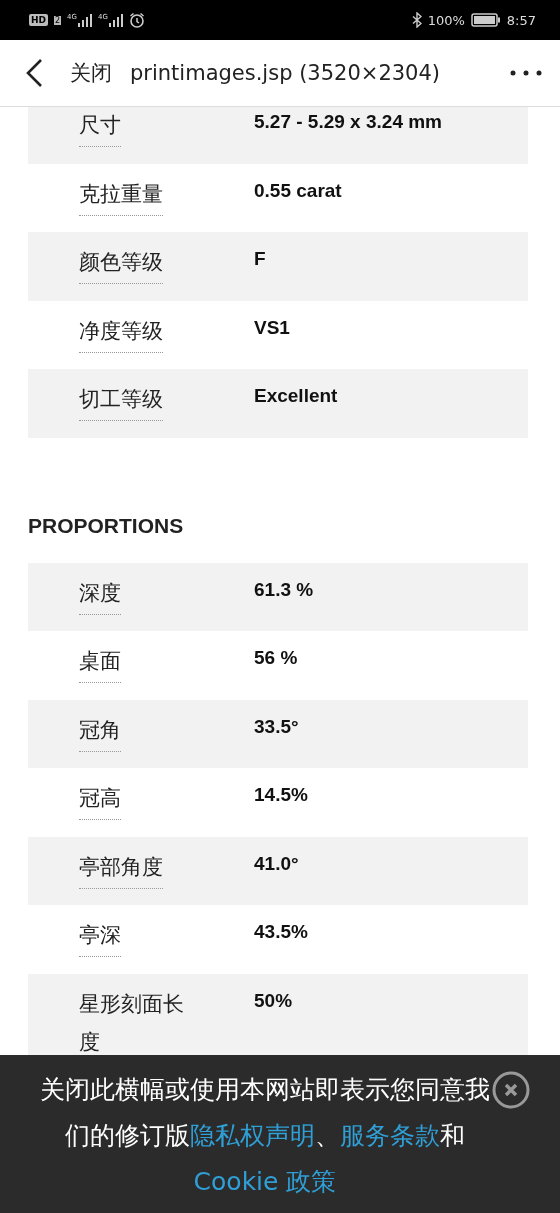 This screenshot has width=560, height=1213. What do you see at coordinates (260, 259) in the screenshot?
I see `row-value: F` at bounding box center [260, 259].